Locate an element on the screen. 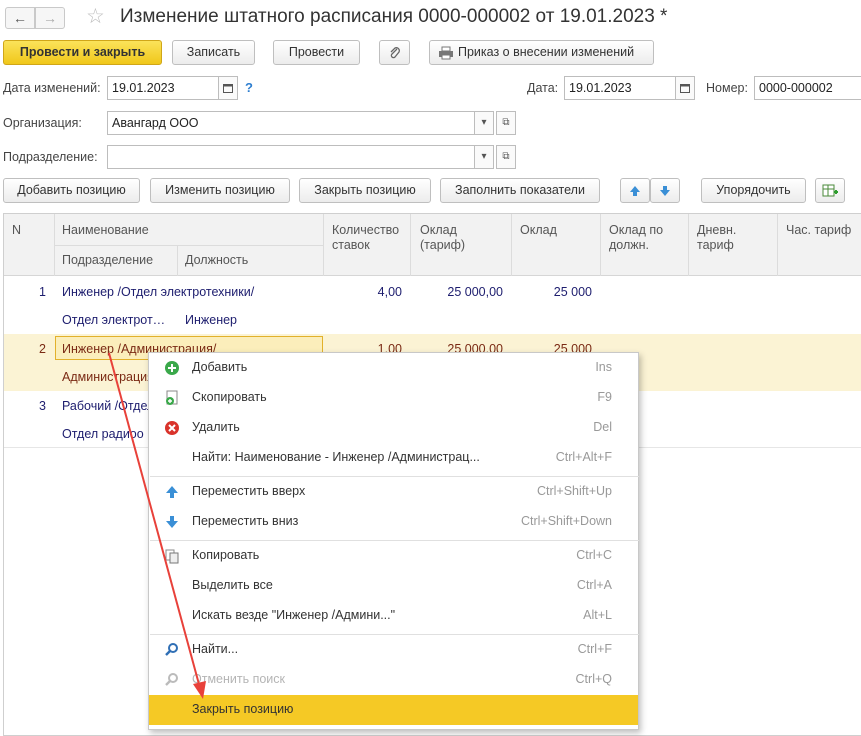 Image resolution: width=861 pixels, height=736 pixels. move-down-button is located at coordinates (665, 190).